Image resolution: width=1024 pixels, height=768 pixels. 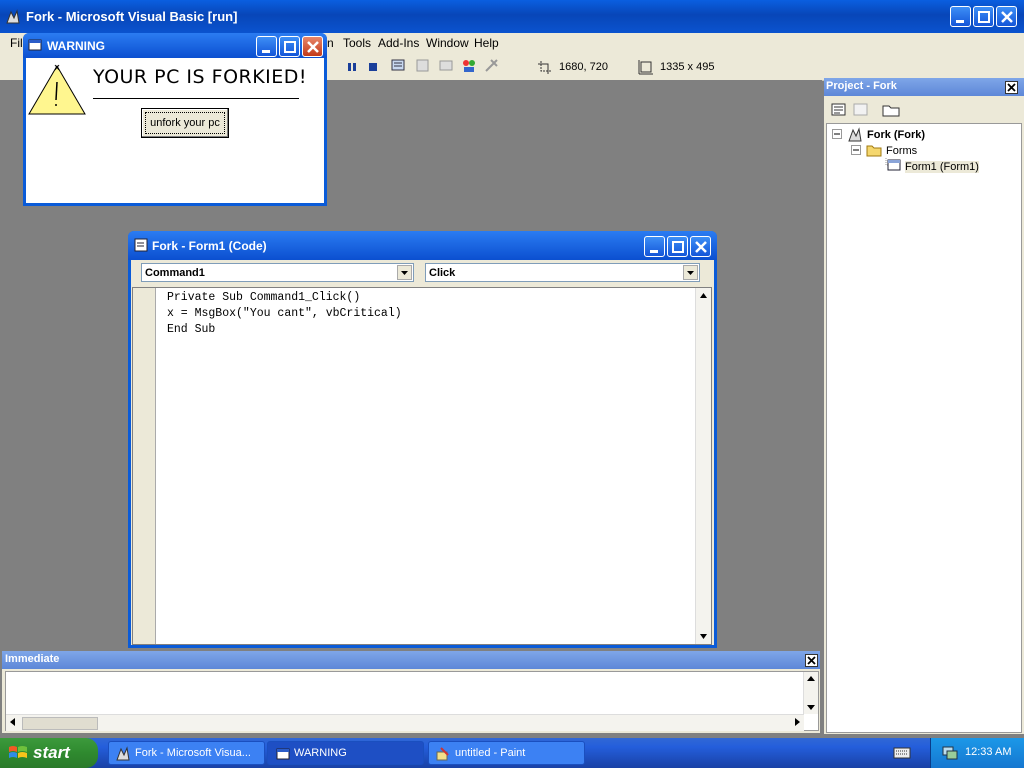 I want to click on code-vertical-scrollbar, so click(x=703, y=466).